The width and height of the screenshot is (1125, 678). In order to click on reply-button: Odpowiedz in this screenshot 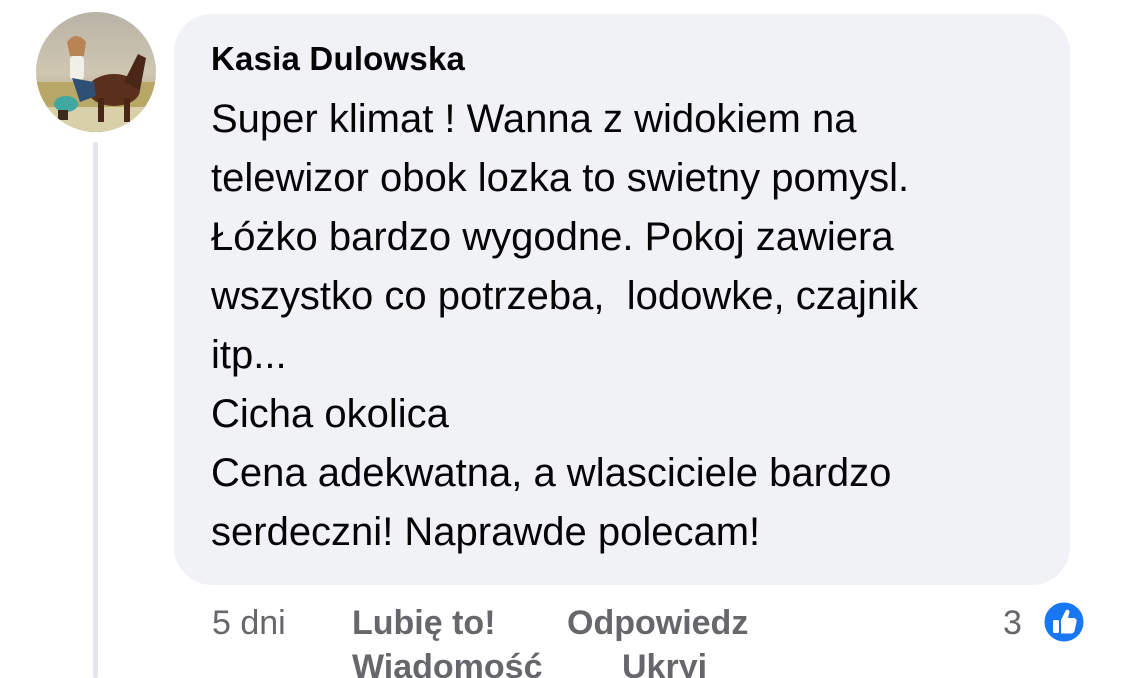, I will do `click(657, 623)`.